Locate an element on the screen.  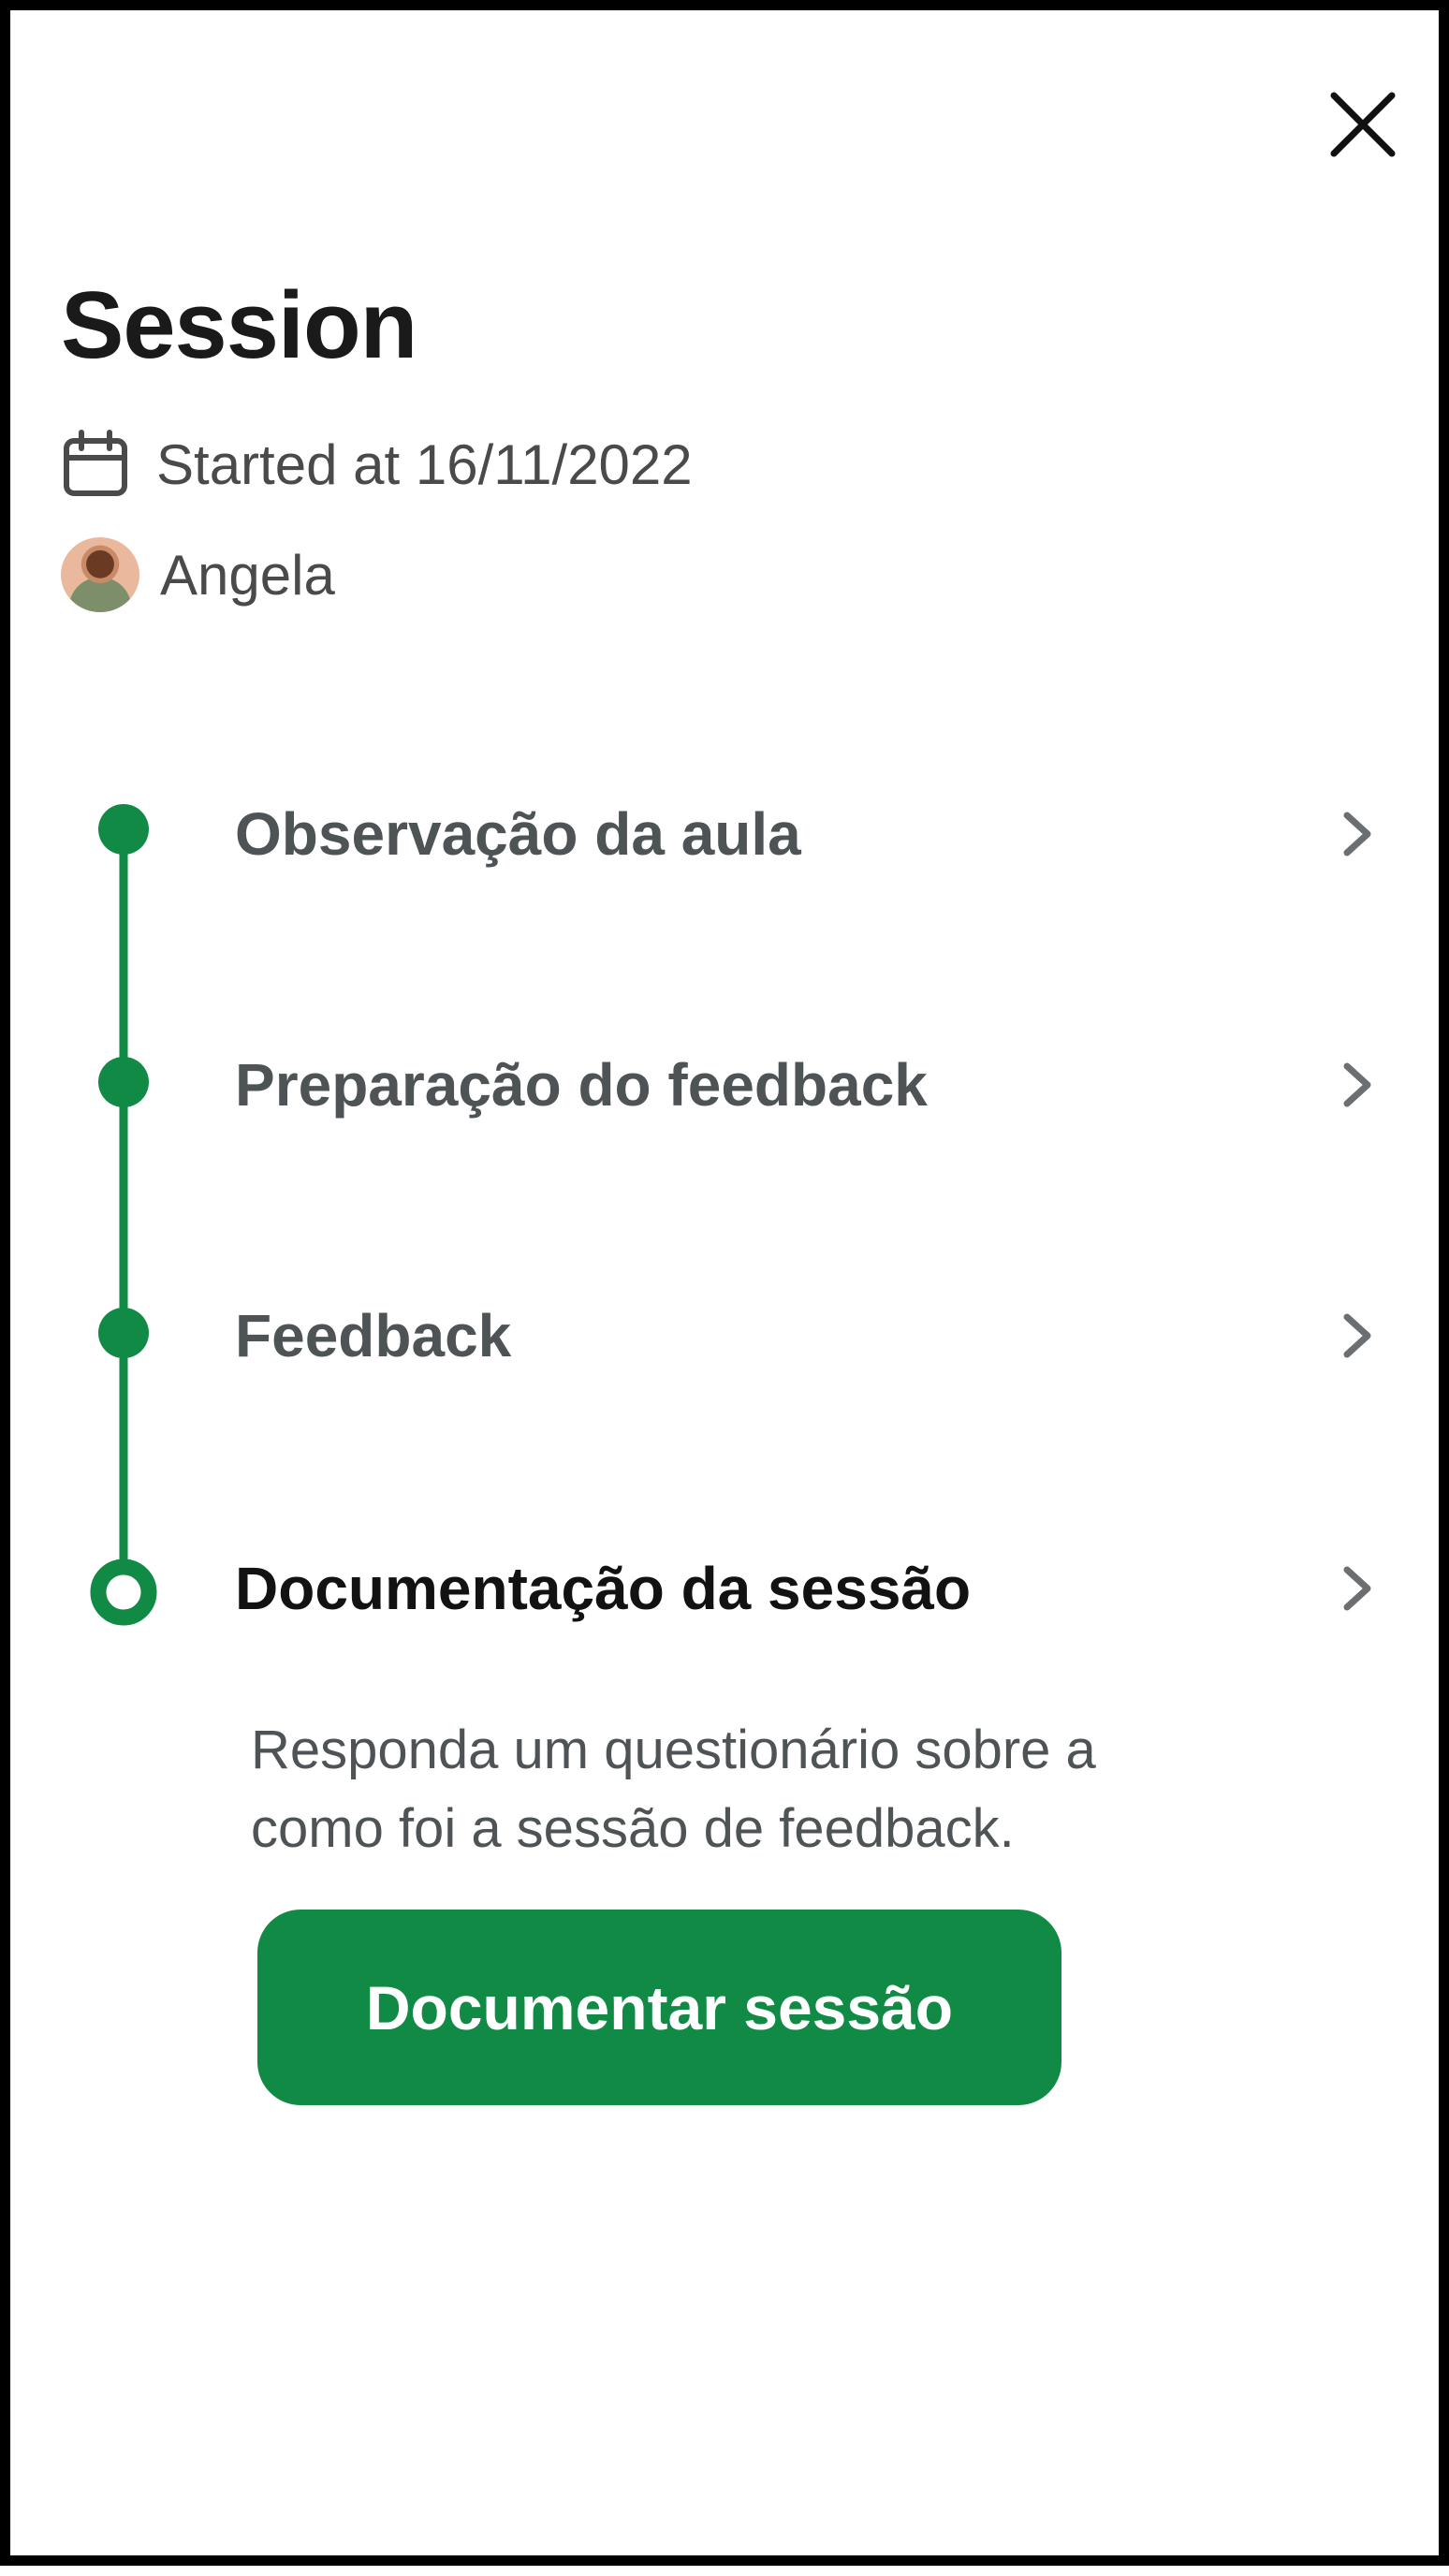
step-label: Observação da aula is located at coordinates (518, 834).